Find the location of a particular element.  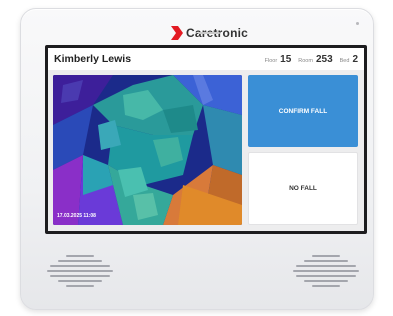

confirm-fall-button: CONFIRM FALL is located at coordinates (303, 111).